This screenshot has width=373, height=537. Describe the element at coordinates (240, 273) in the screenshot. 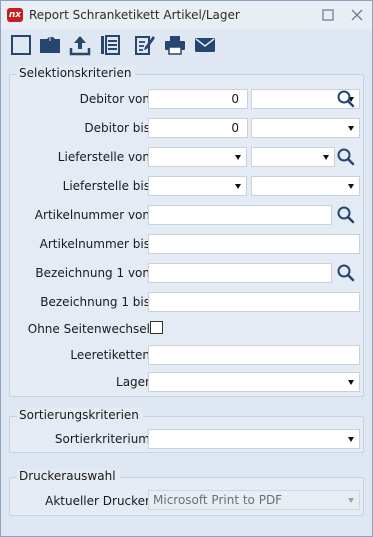

I see `bezeichnung-von-input` at that location.